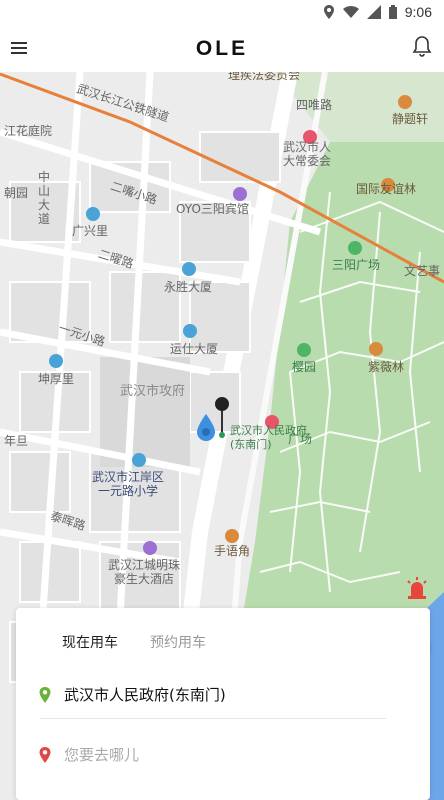  I want to click on map-label: 文艺事, so click(422, 271).